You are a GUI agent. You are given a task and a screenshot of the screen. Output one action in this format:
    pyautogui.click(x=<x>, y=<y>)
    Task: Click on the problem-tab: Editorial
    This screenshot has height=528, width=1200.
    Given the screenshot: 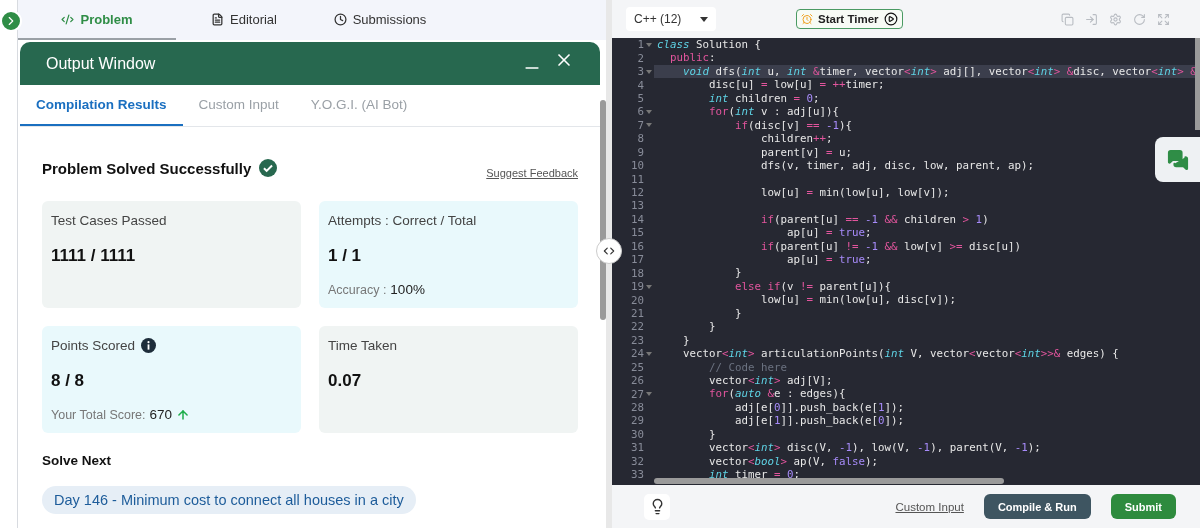 What is the action you would take?
    pyautogui.click(x=244, y=20)
    